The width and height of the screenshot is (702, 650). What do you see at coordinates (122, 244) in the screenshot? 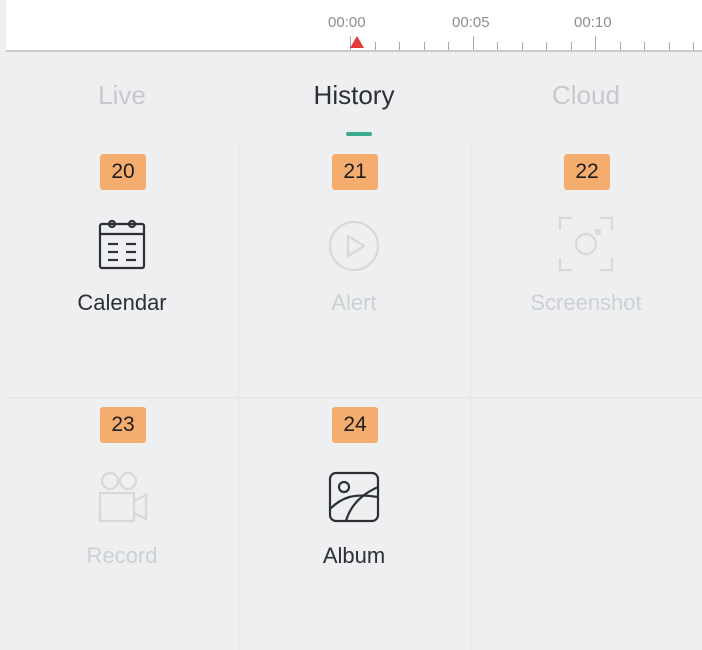
I see `calendar-icon` at bounding box center [122, 244].